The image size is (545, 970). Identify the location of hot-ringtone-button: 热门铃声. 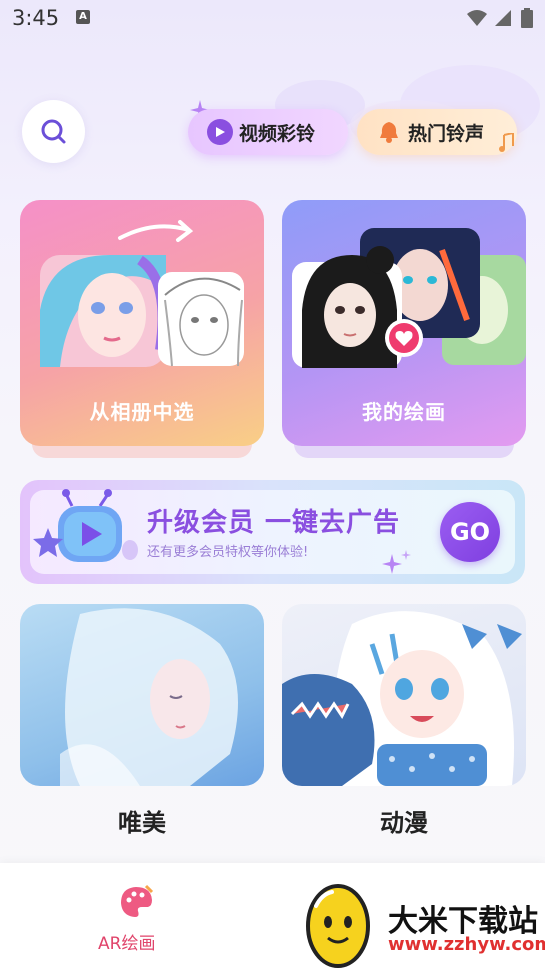
(437, 132).